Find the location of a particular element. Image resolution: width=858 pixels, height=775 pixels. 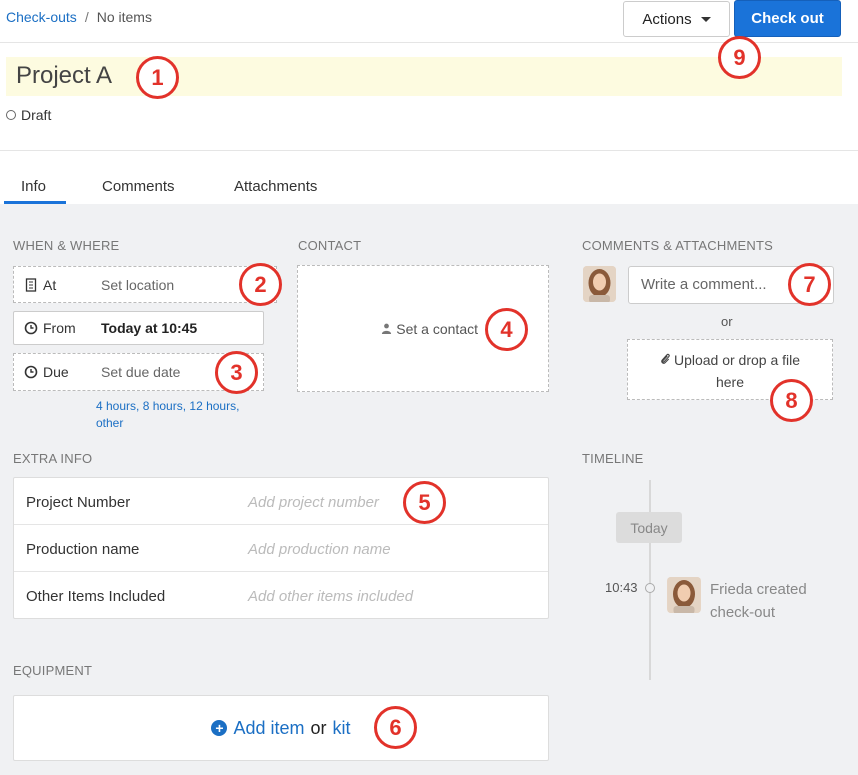

location-field: At Set location is located at coordinates (145, 284).